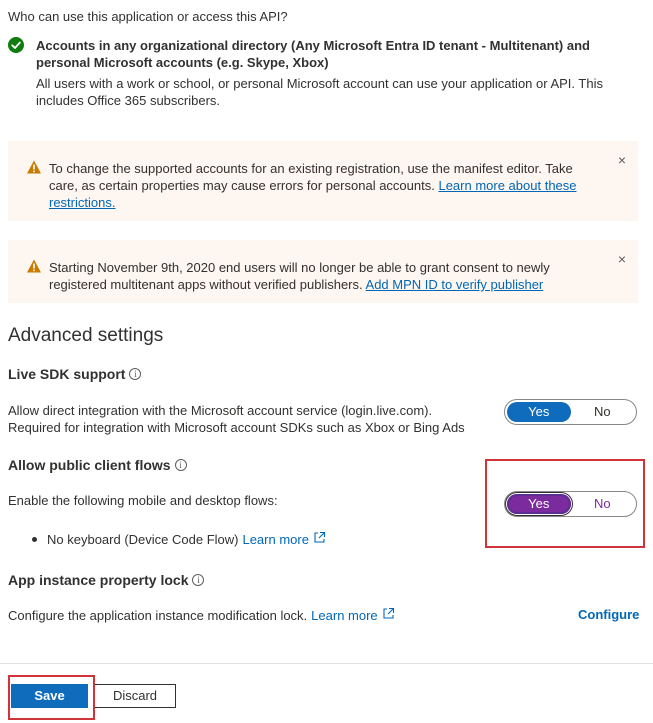  Describe the element at coordinates (344, 615) in the screenshot. I see `instance-lock-learn-more-link: Learn more` at that location.